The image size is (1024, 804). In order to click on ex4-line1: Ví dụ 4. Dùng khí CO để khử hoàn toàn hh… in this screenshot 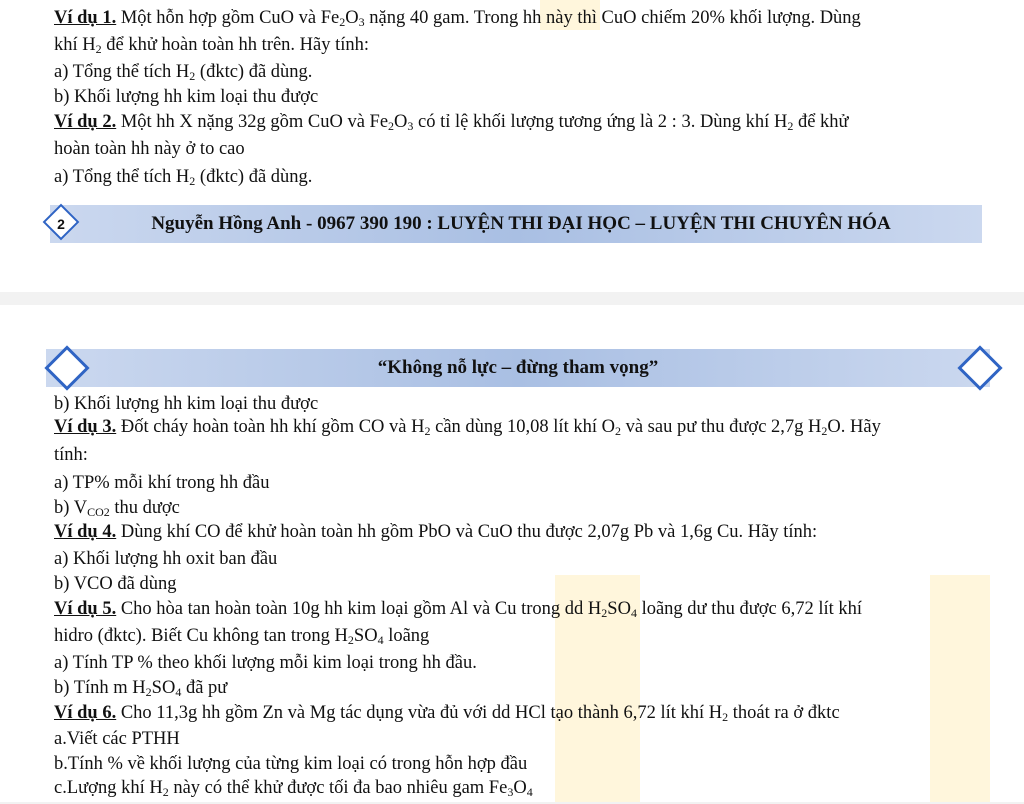, I will do `click(436, 532)`.